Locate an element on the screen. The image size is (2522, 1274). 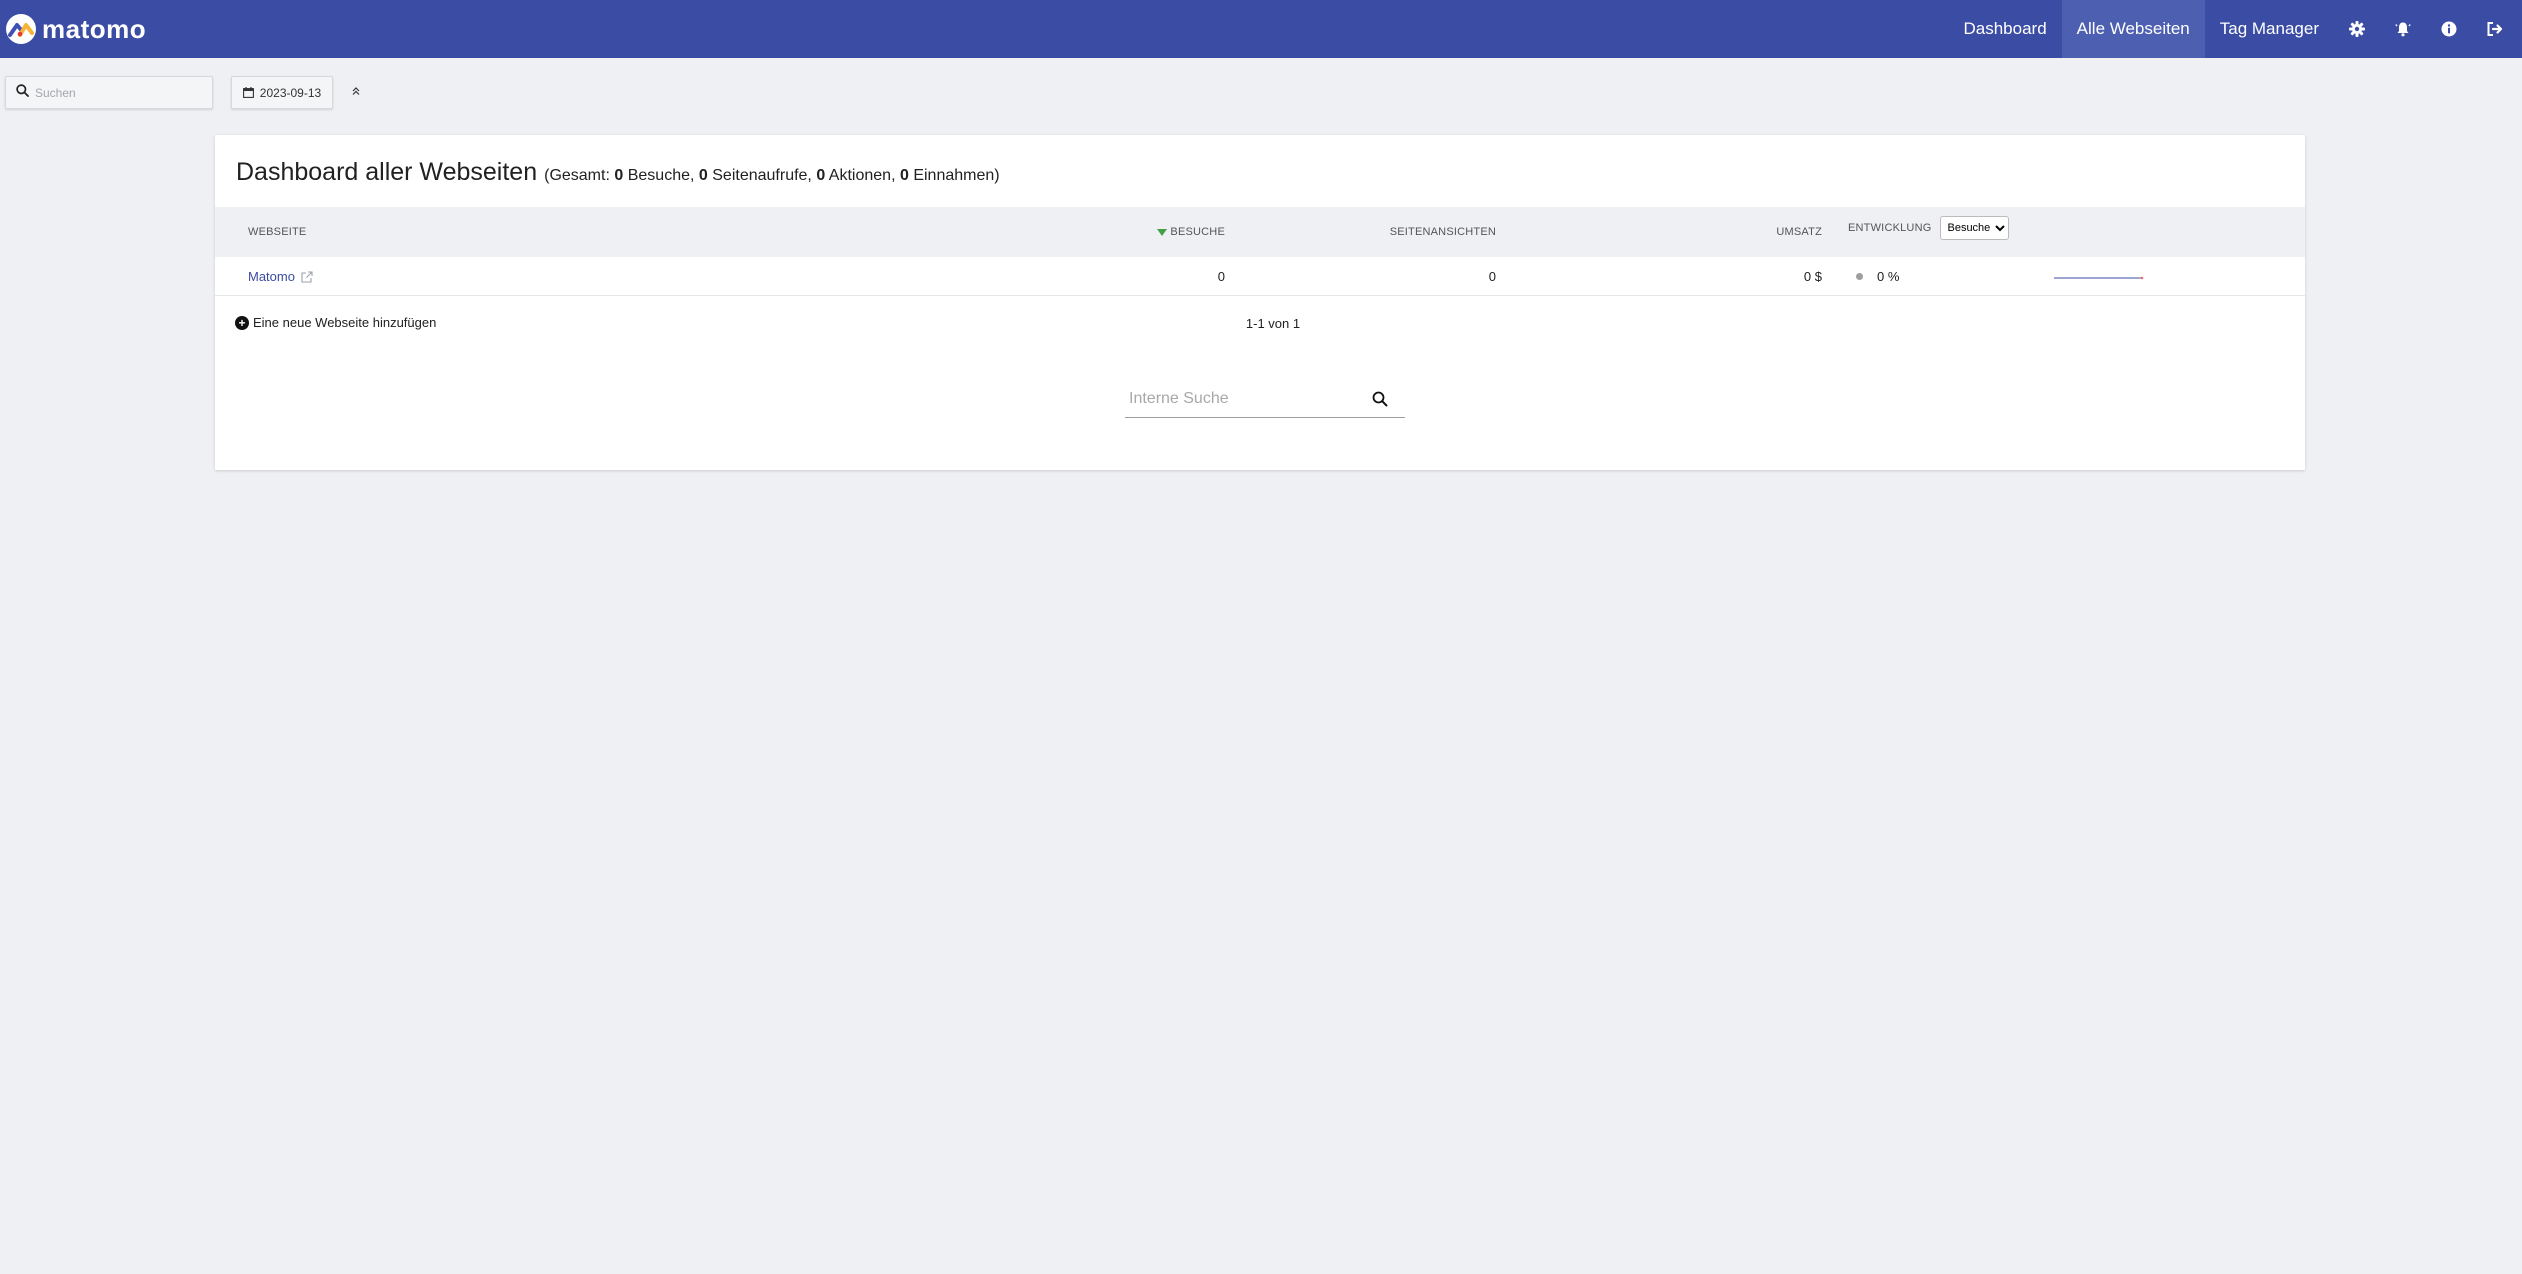
period-selector: 2023-09-13 is located at coordinates (282, 92).